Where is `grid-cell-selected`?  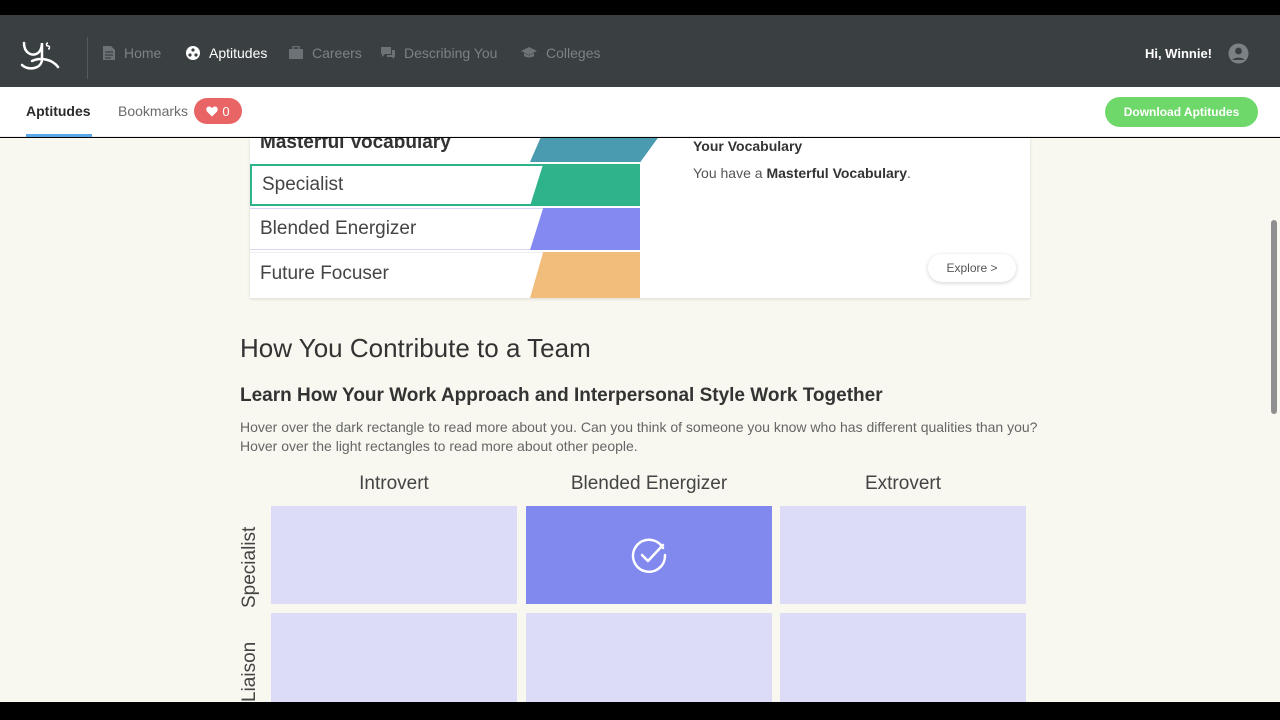 grid-cell-selected is located at coordinates (649, 555).